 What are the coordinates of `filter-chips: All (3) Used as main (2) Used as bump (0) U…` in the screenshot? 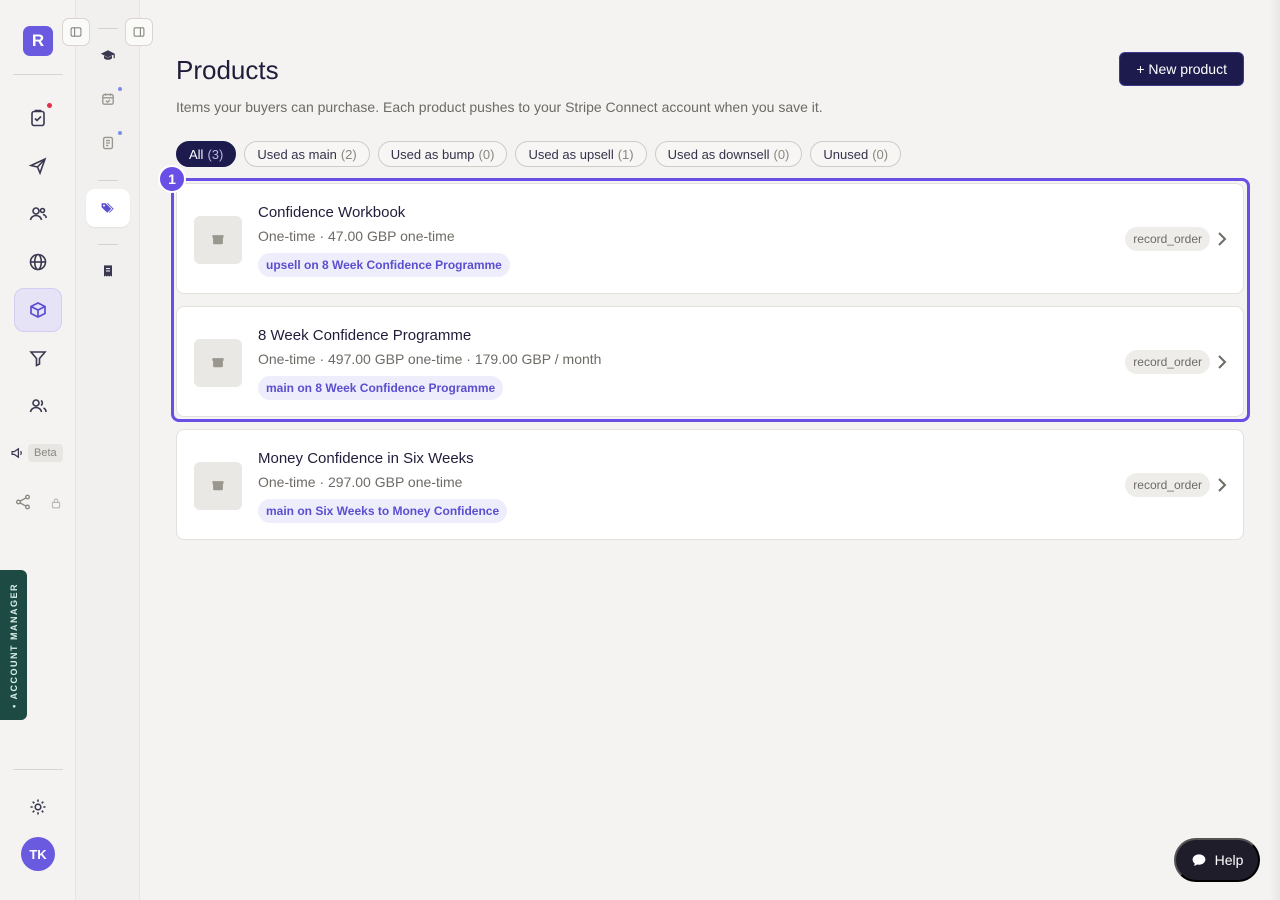 It's located at (539, 154).